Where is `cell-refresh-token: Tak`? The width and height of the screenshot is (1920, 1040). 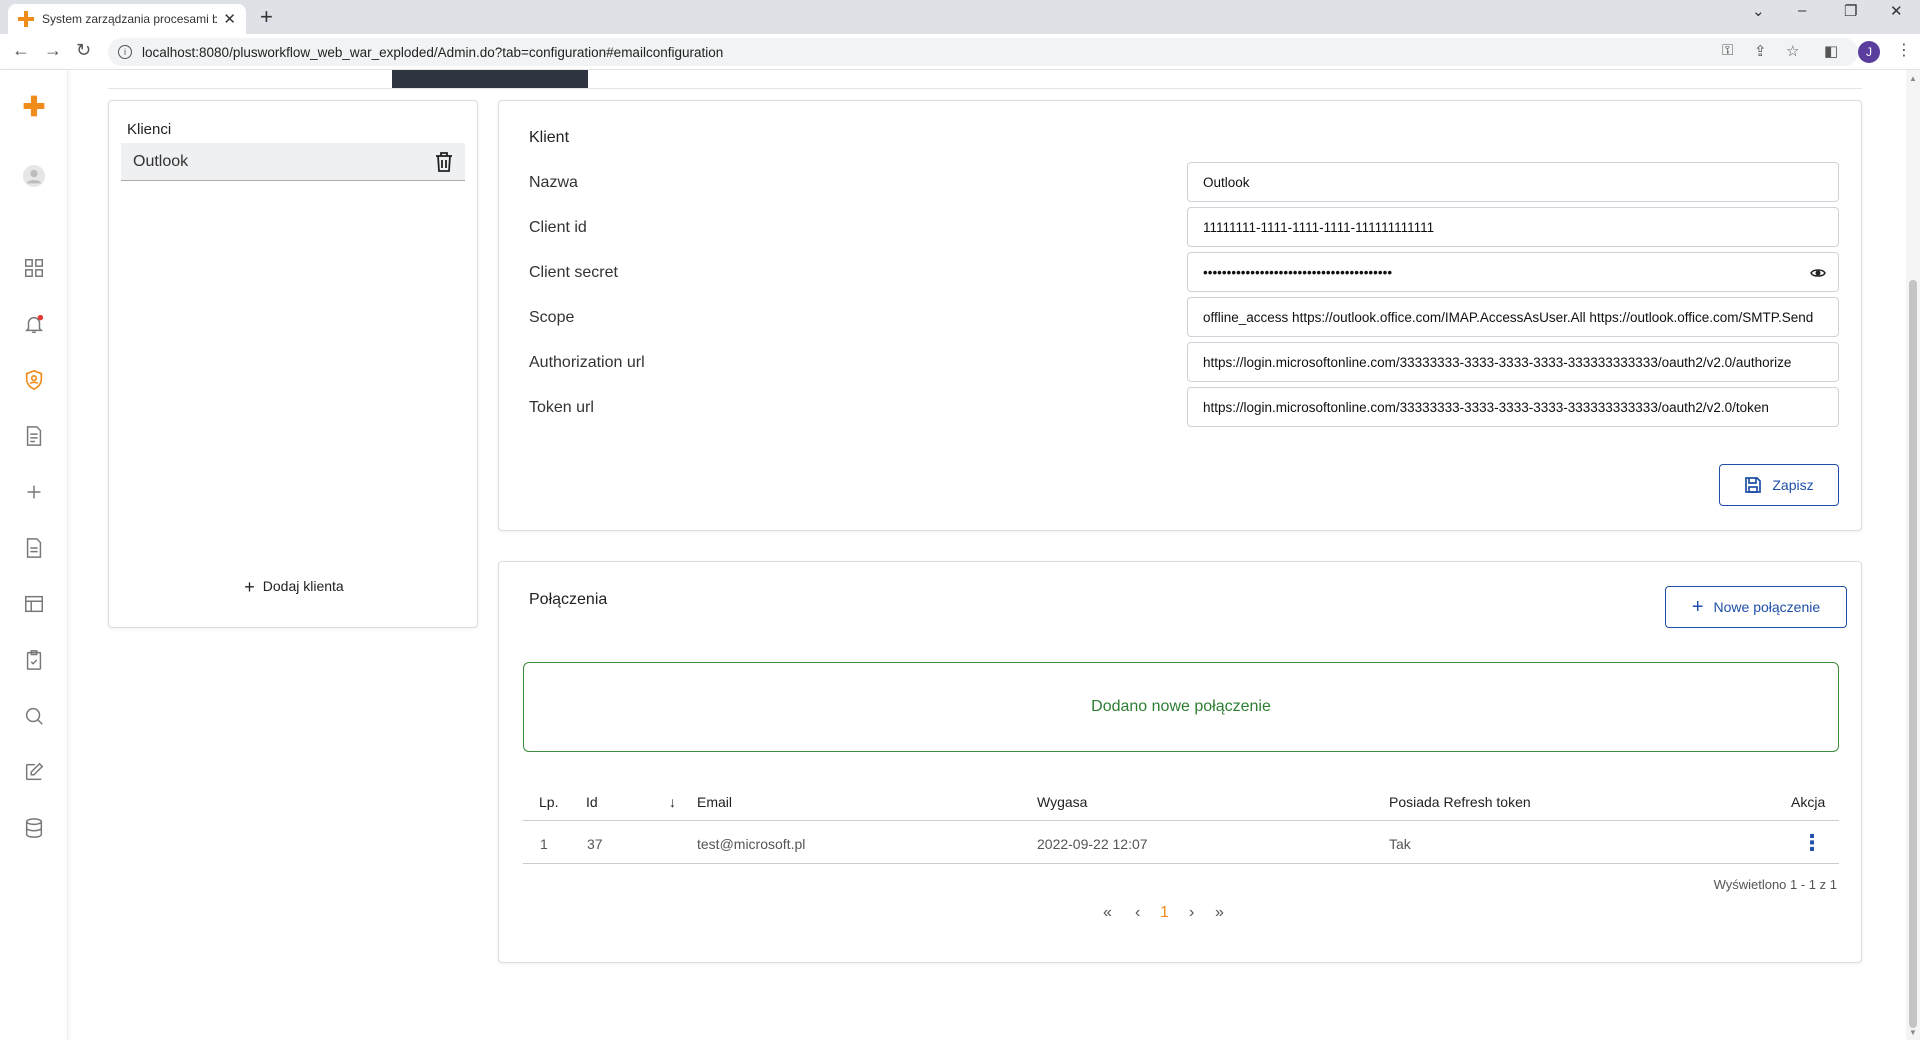 cell-refresh-token: Tak is located at coordinates (1400, 844).